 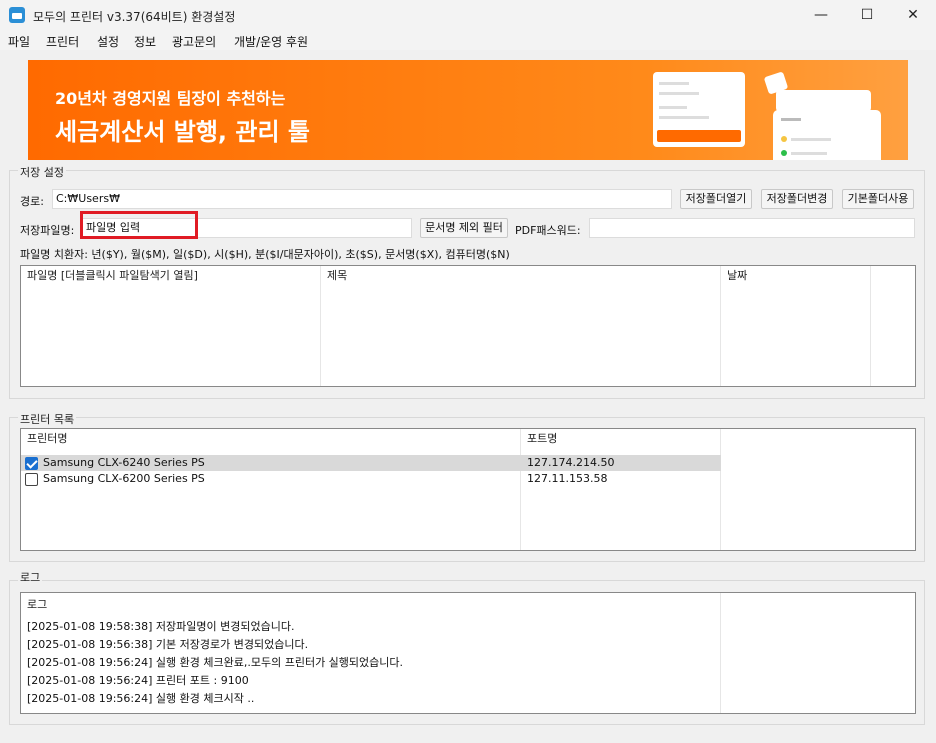 I want to click on printer-port: 127.11.153.58, so click(x=567, y=478).